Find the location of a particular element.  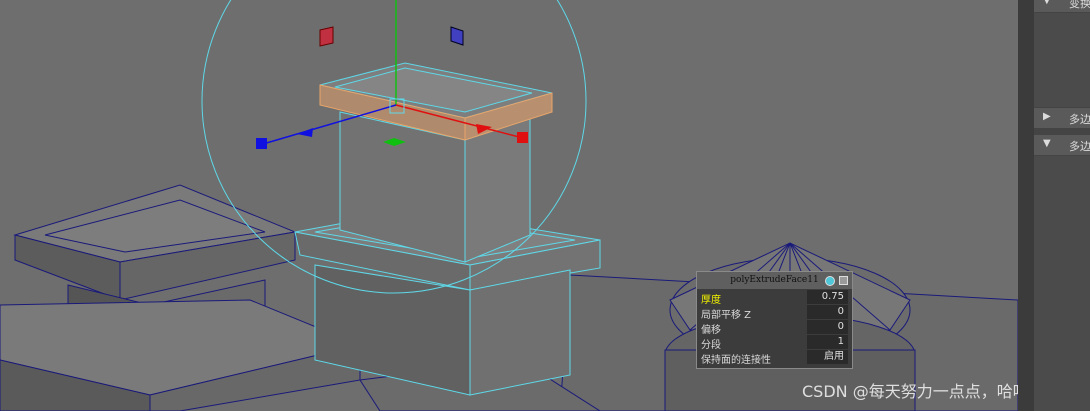

pin-icon is located at coordinates (830, 281).